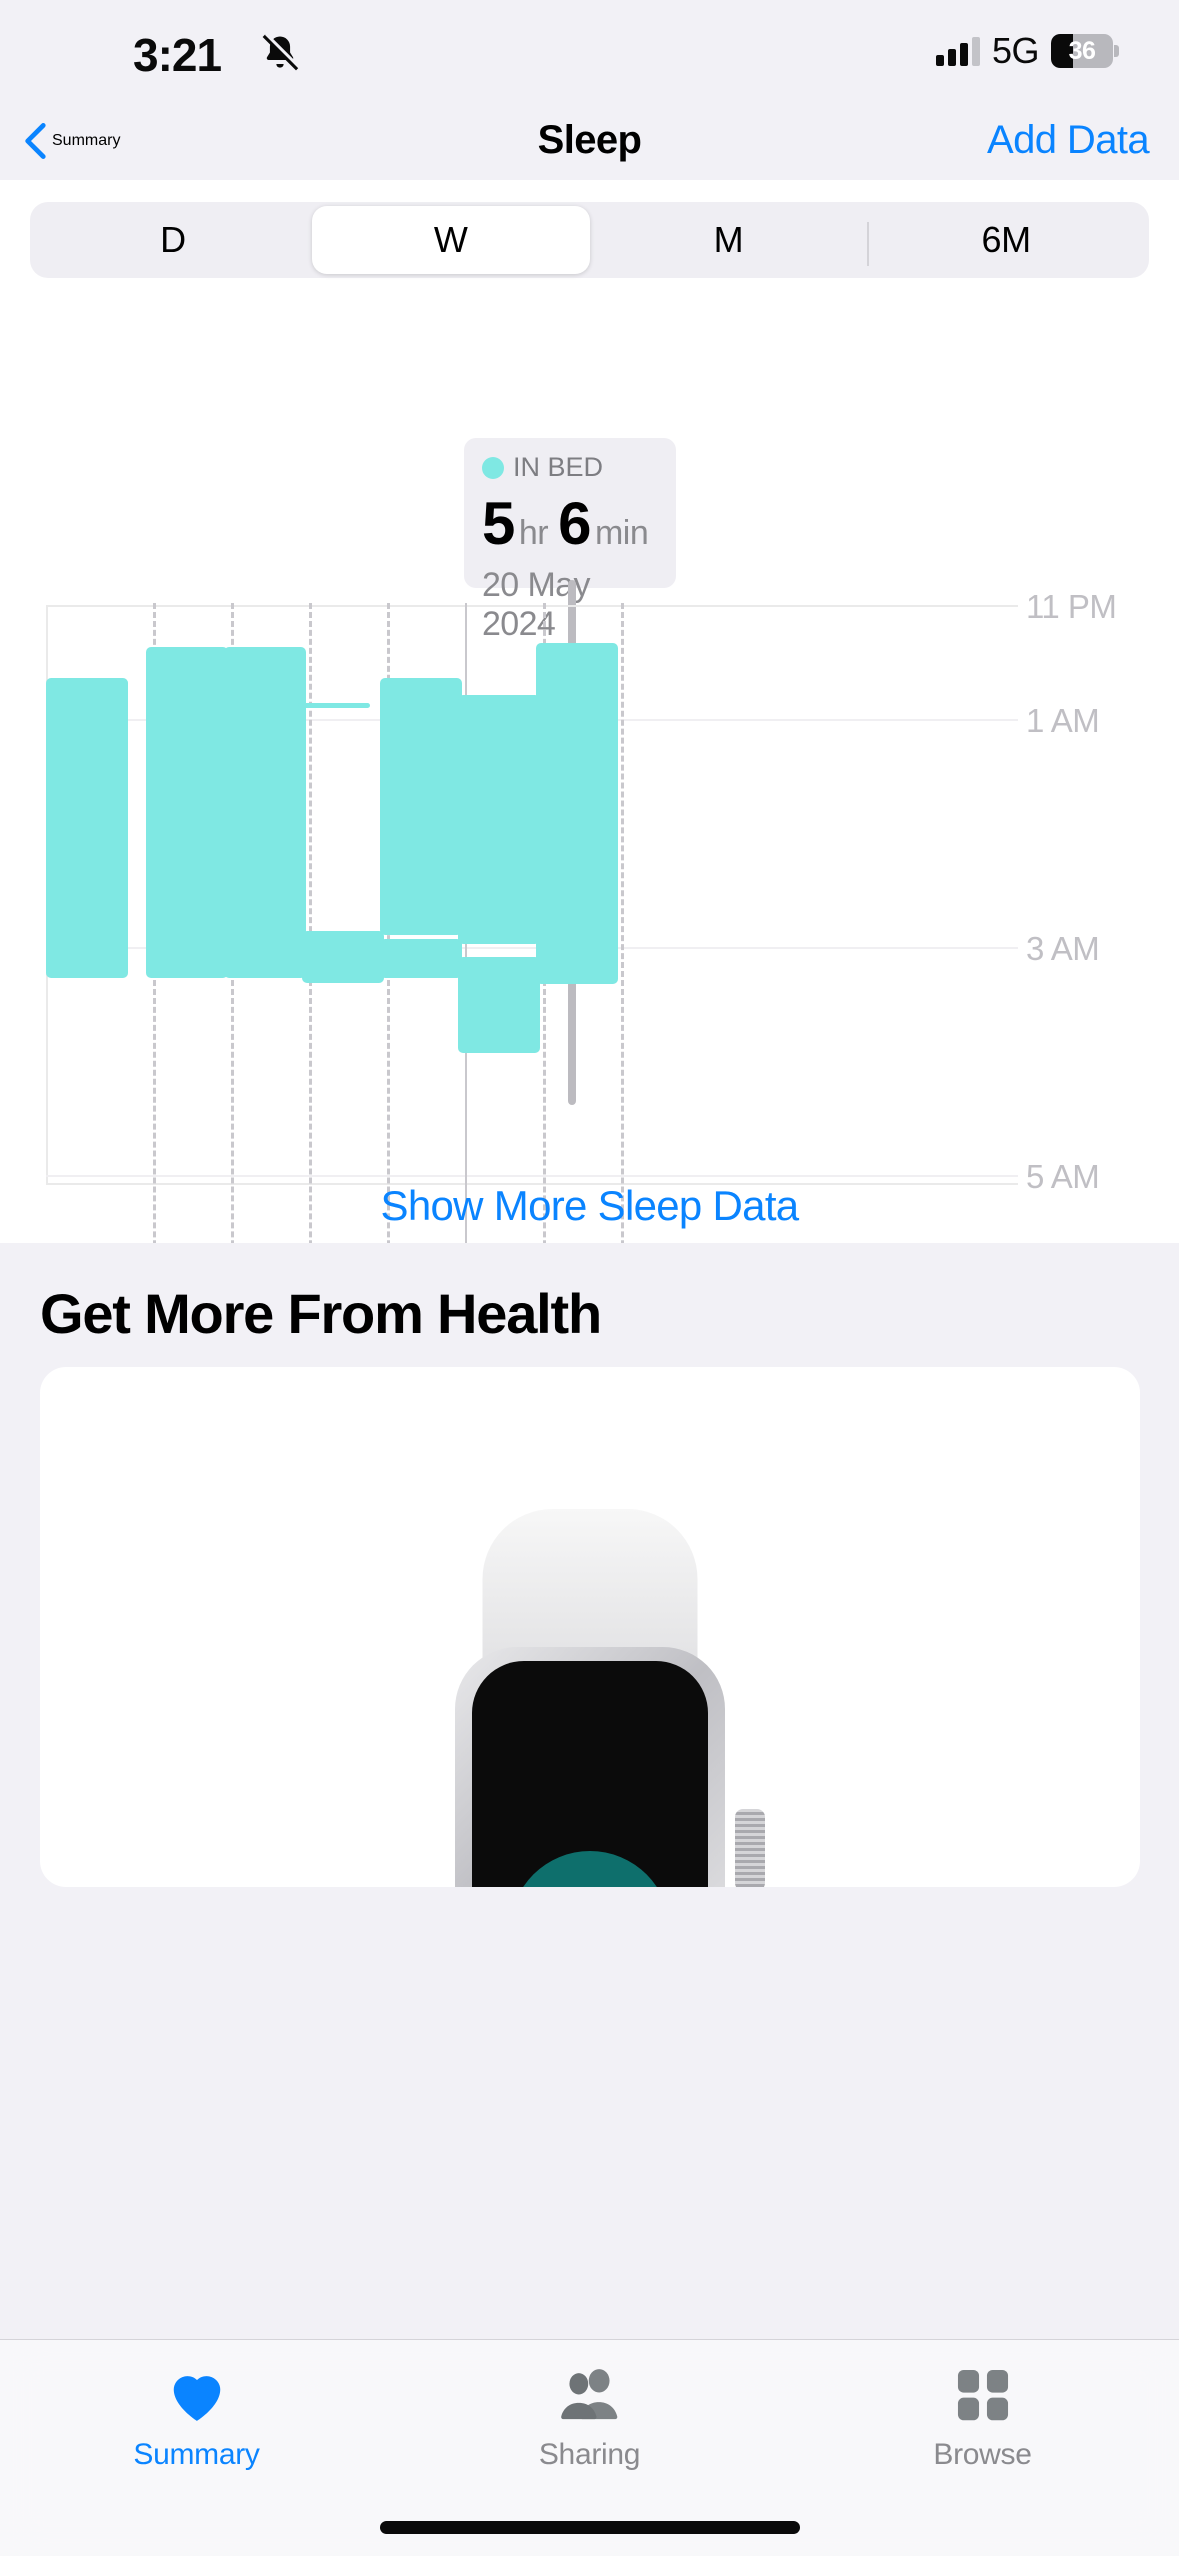 The width and height of the screenshot is (1179, 2556). What do you see at coordinates (281, 51) in the screenshot?
I see `bell-slash-icon` at bounding box center [281, 51].